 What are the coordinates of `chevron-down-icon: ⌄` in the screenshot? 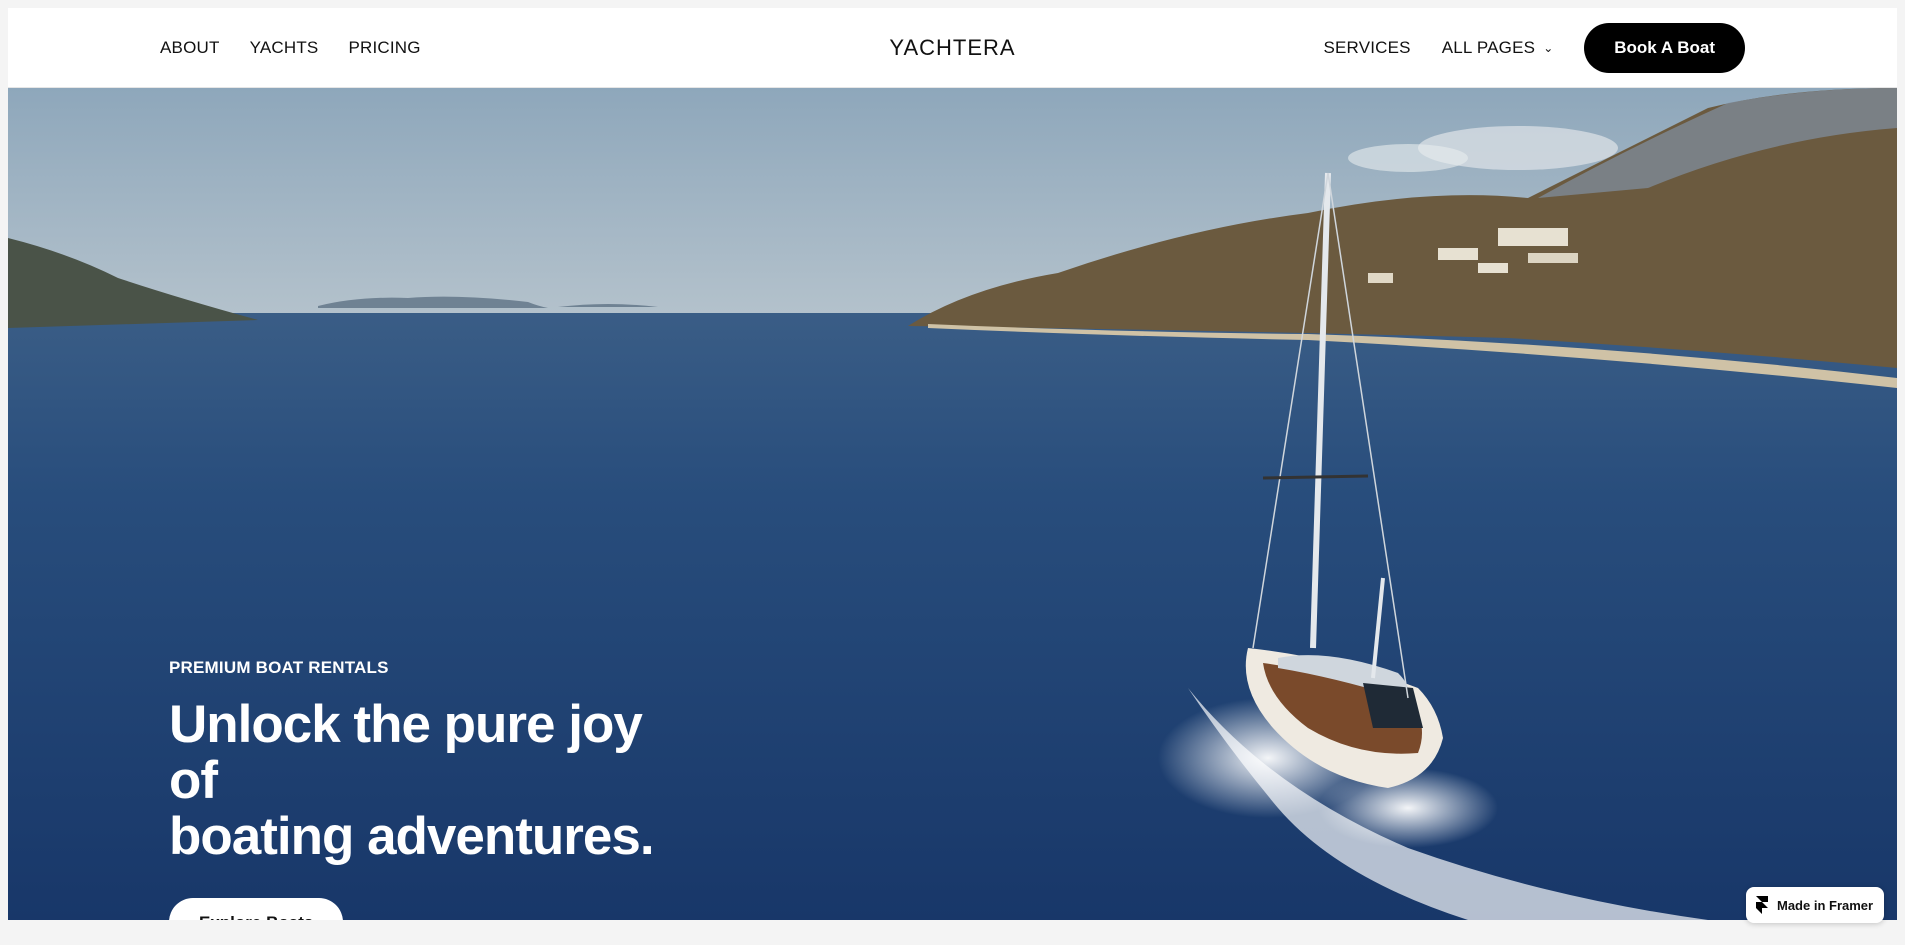 It's located at (1548, 48).